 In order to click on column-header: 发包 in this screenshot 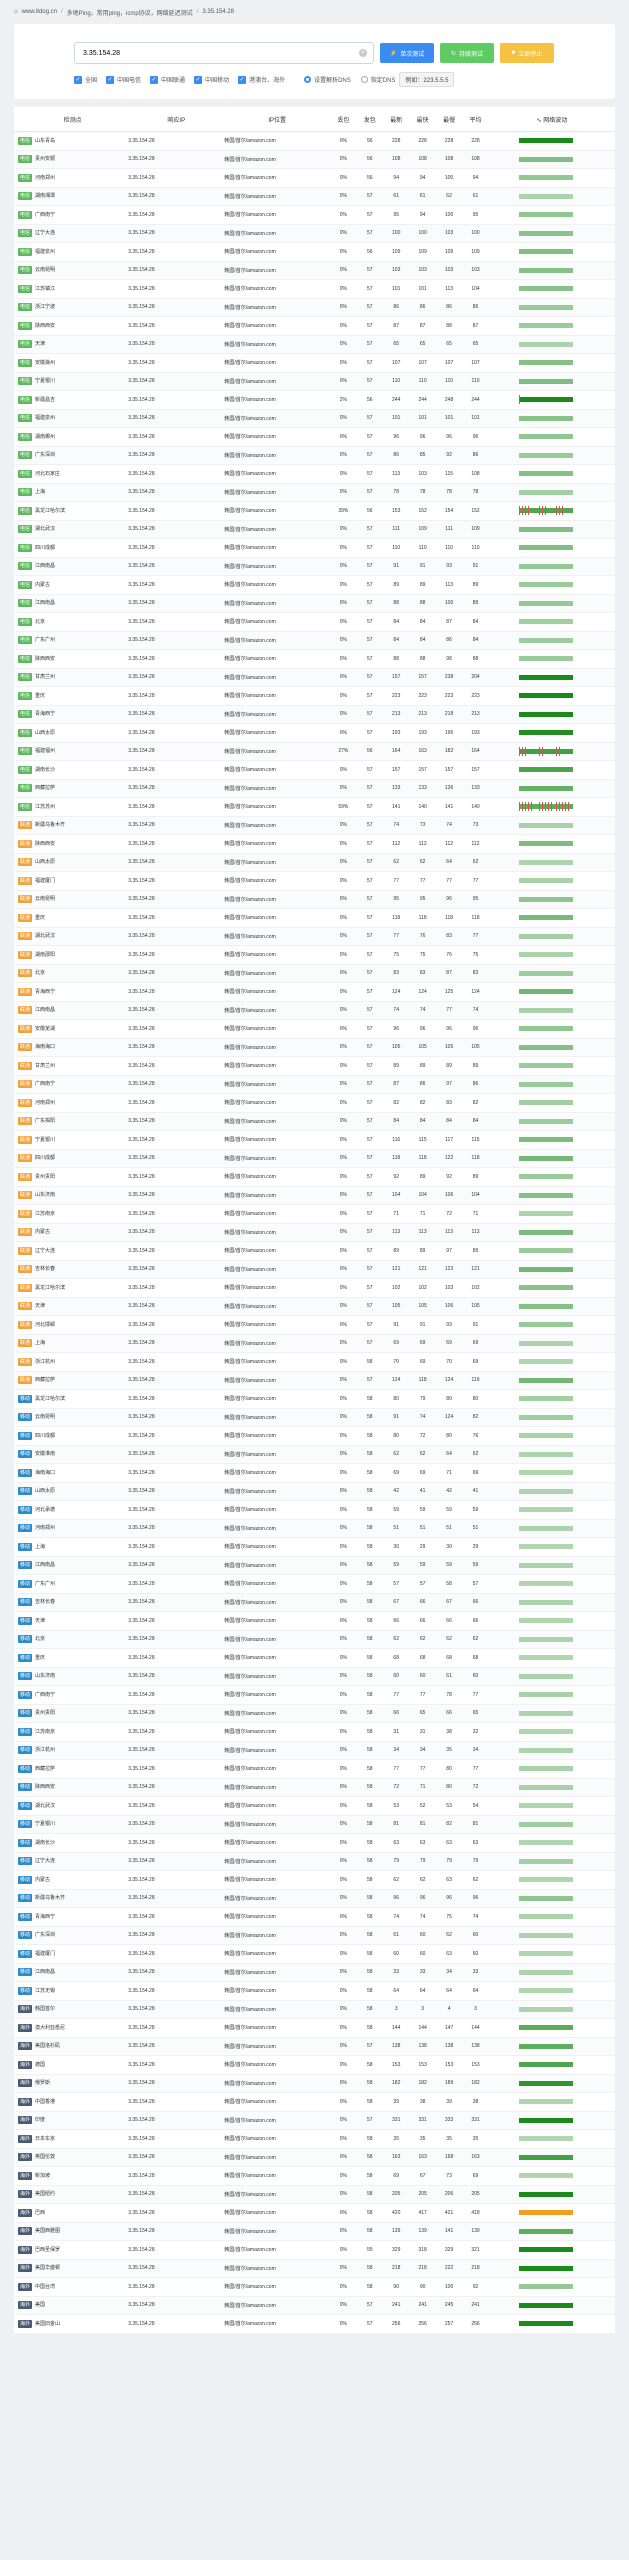, I will do `click(369, 119)`.